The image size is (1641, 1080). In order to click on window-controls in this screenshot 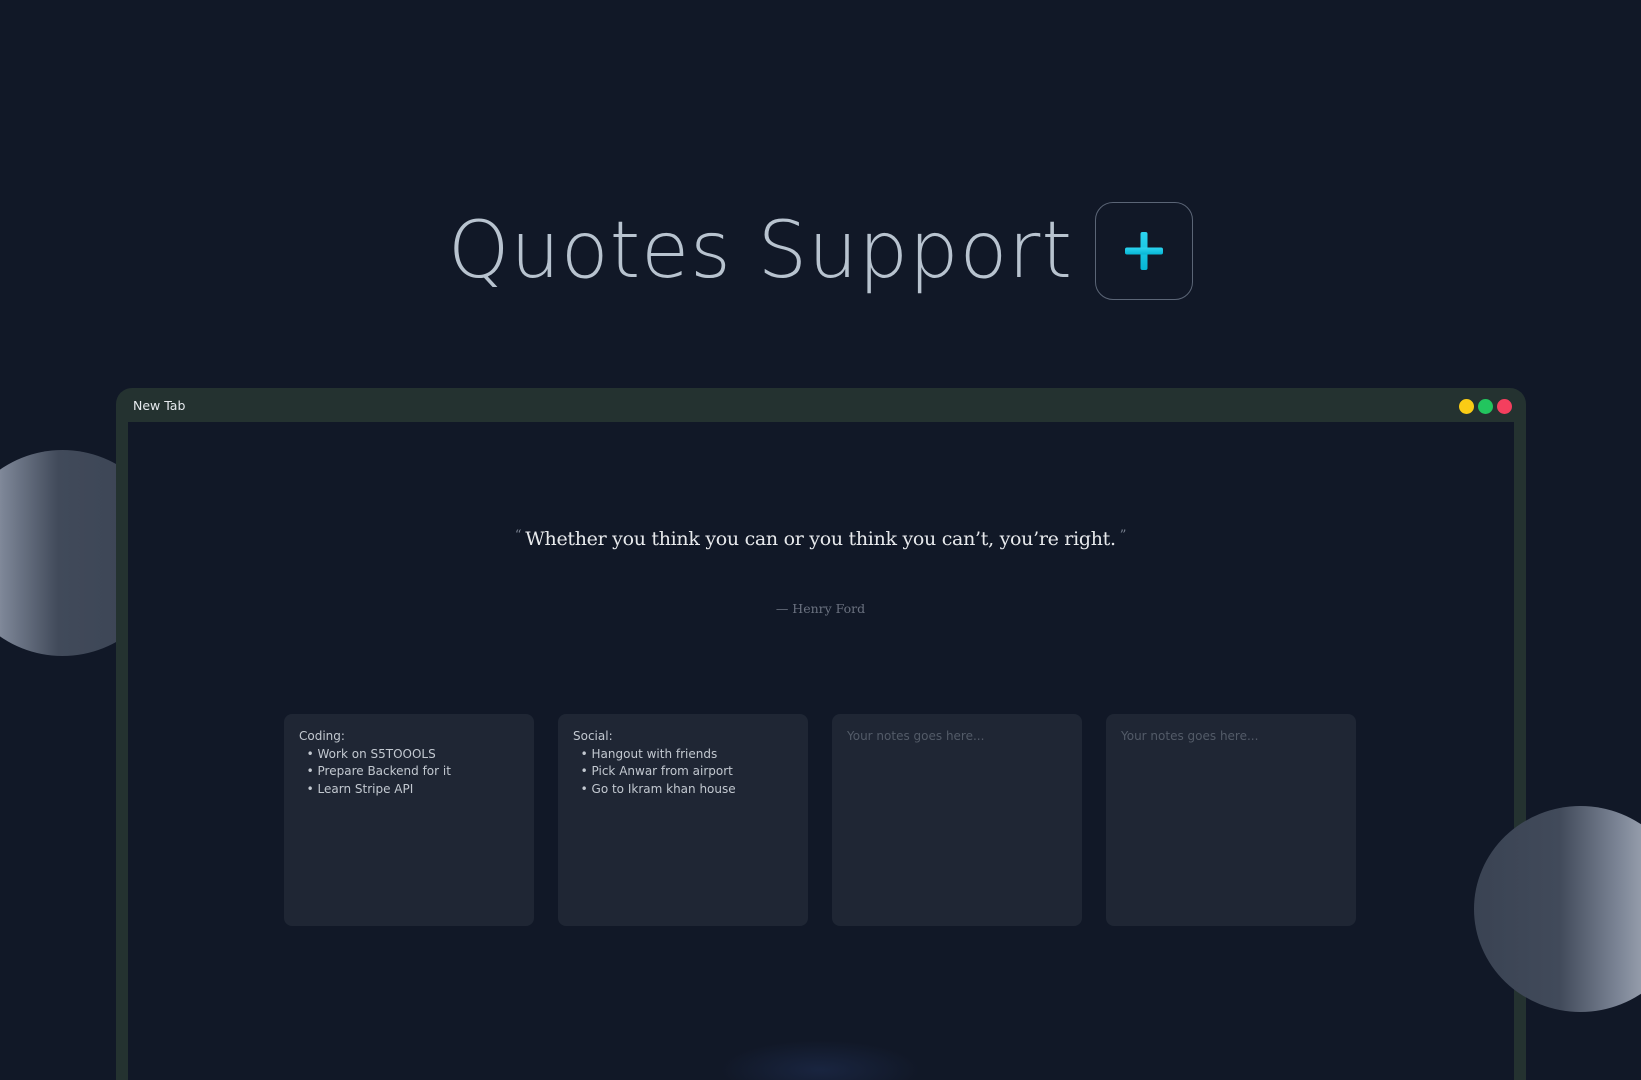, I will do `click(1485, 406)`.